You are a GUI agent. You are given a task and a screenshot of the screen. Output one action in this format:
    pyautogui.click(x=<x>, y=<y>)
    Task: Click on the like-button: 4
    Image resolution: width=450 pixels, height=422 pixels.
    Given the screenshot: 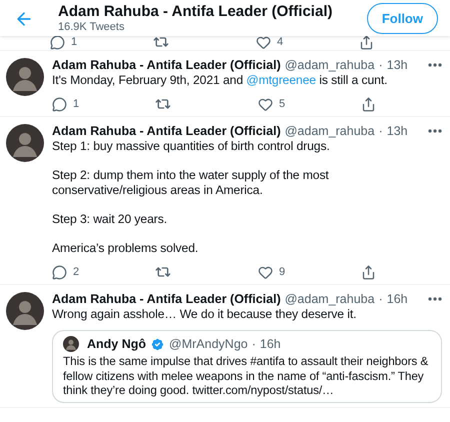 What is the action you would take?
    pyautogui.click(x=307, y=43)
    